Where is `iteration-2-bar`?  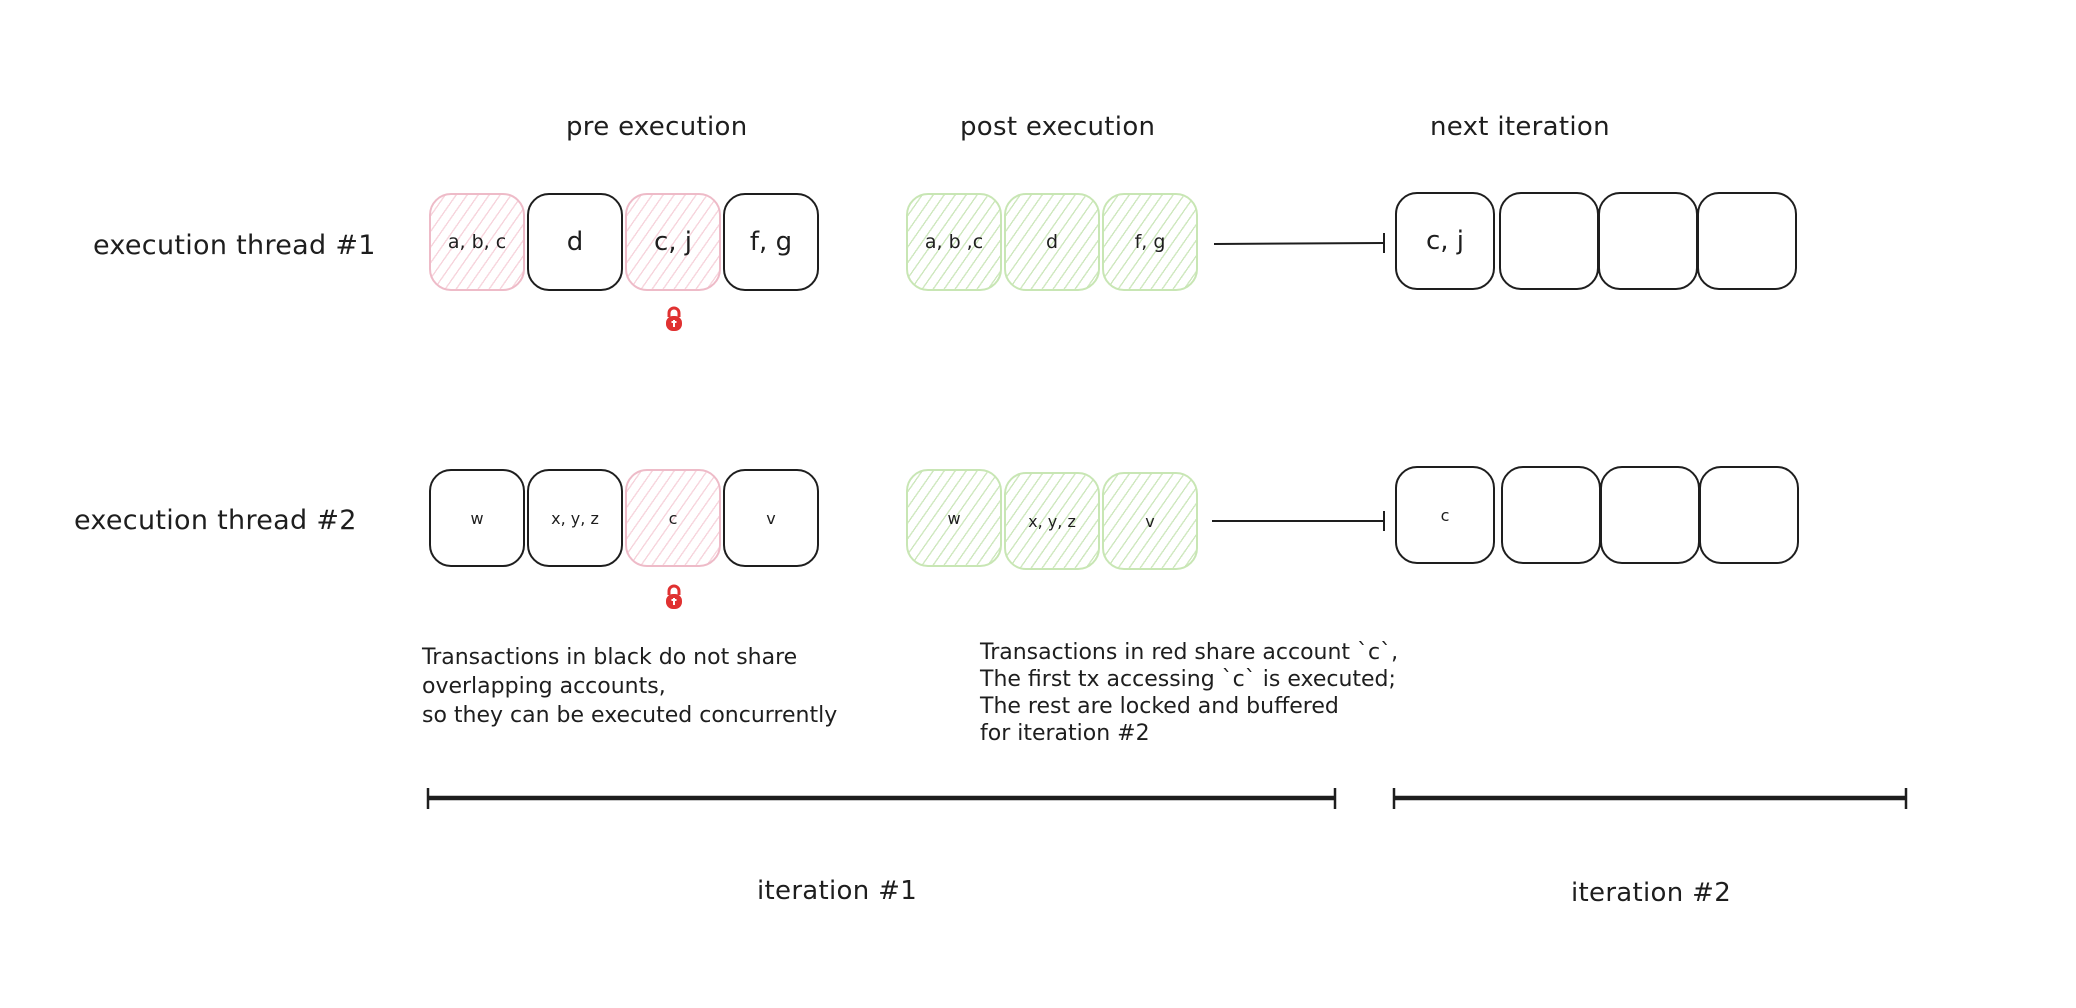 iteration-2-bar is located at coordinates (1650, 798).